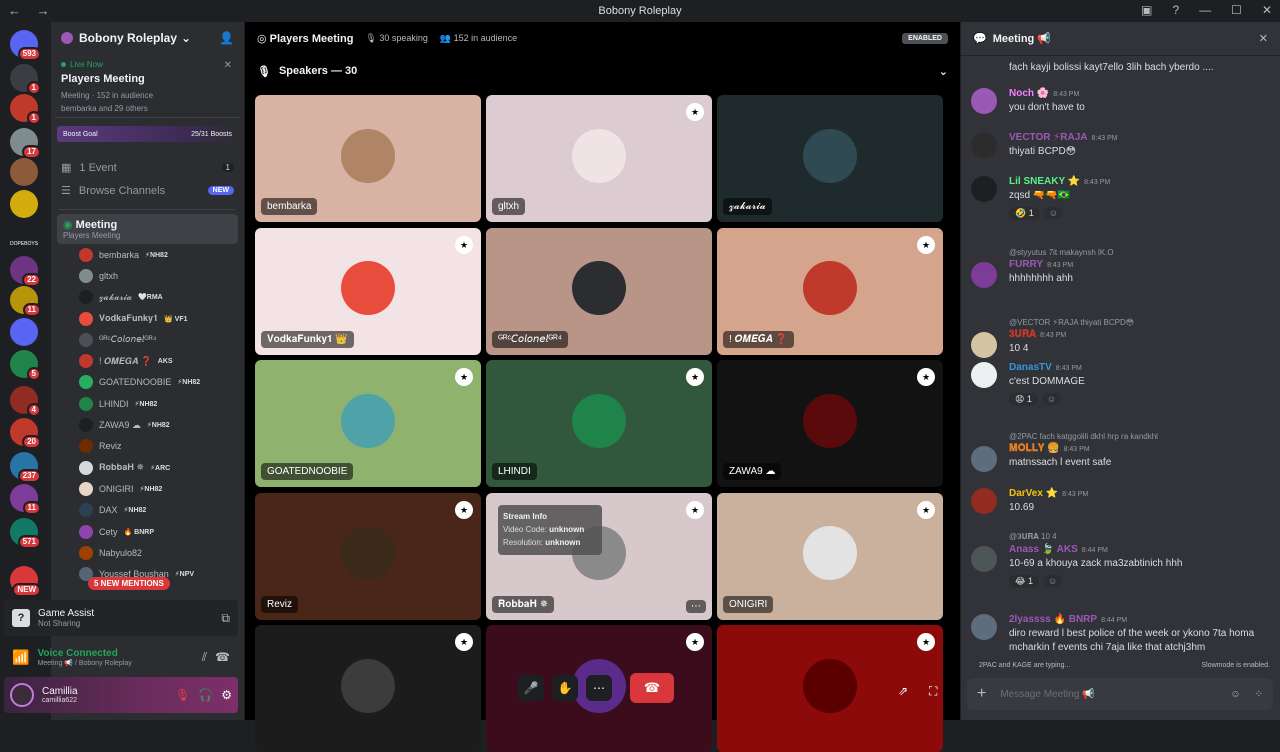  Describe the element at coordinates (147, 167) in the screenshot. I see `events-row: ▦ 1 Event 1` at that location.